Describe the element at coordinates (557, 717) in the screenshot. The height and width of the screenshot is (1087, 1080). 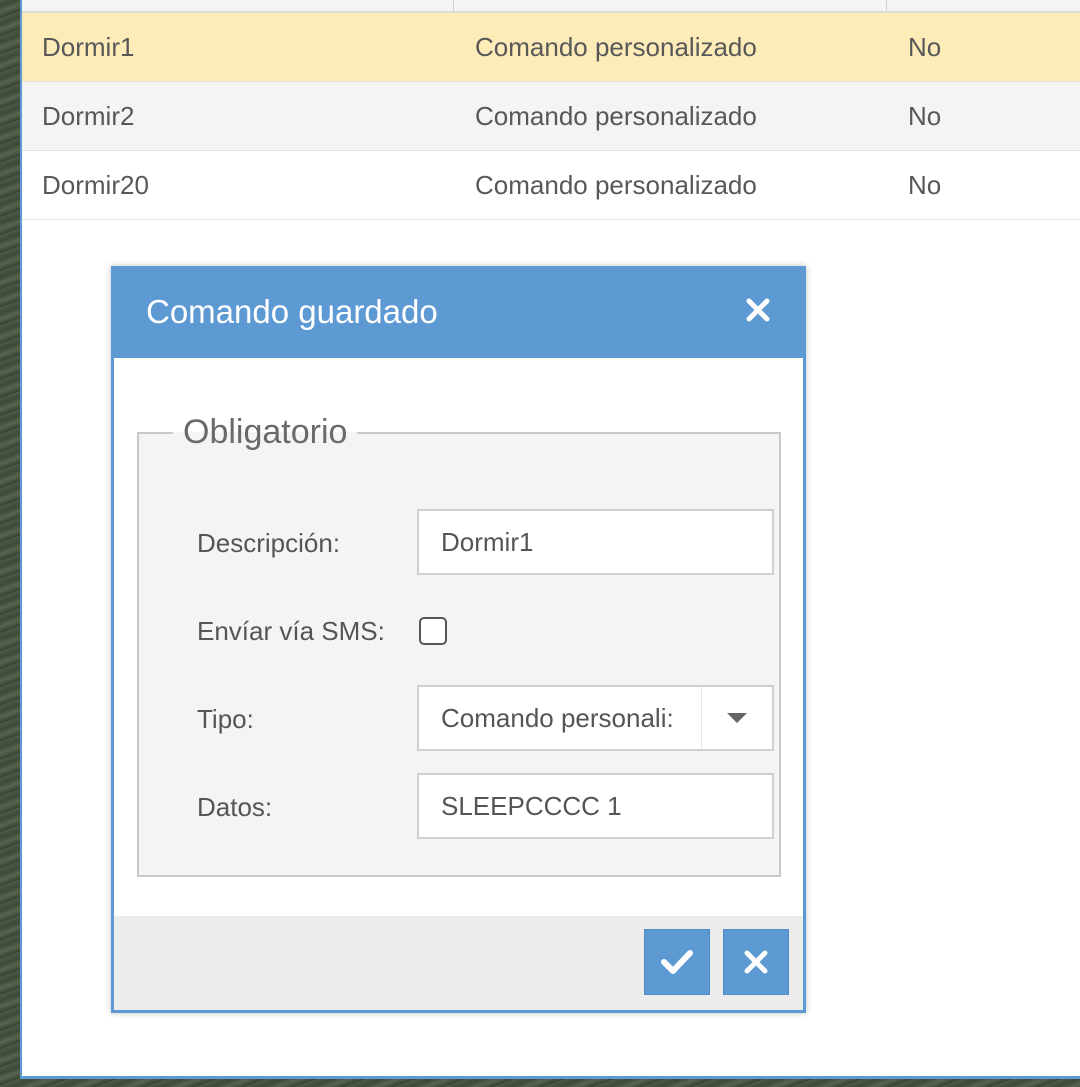
I see `type-select-value: Comando personali:` at that location.